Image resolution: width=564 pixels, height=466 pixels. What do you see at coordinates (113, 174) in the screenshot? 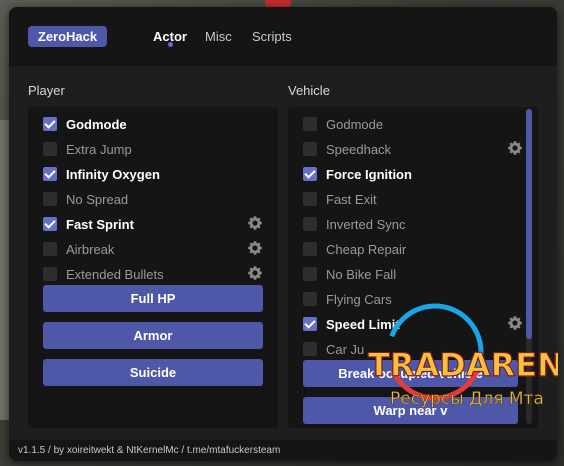
I see `item-label: Infinity Oxygen` at bounding box center [113, 174].